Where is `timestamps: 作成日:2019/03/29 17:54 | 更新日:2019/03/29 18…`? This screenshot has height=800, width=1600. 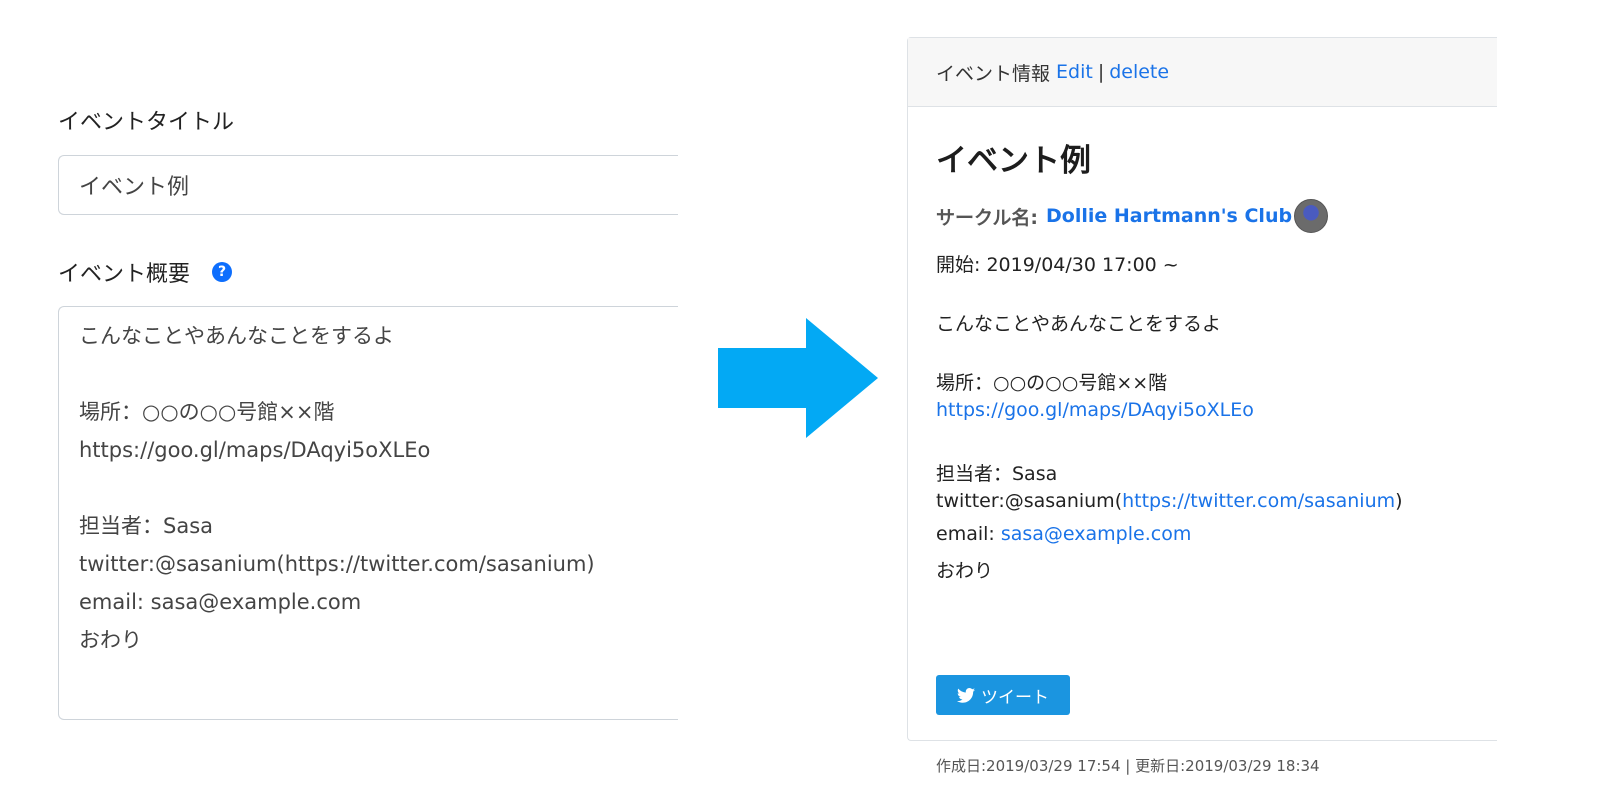 timestamps: 作成日:2019/03/29 17:54 | 更新日:2019/03/29 18… is located at coordinates (1128, 766).